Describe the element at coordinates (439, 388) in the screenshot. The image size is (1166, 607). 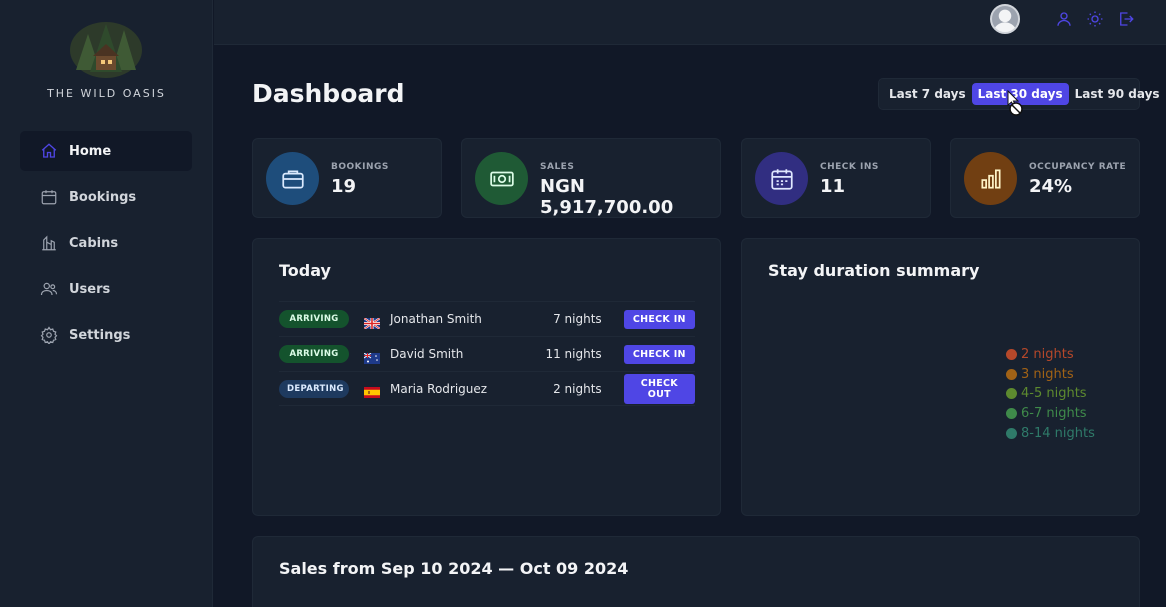
I see `guest-name: Maria Rodriguez` at that location.